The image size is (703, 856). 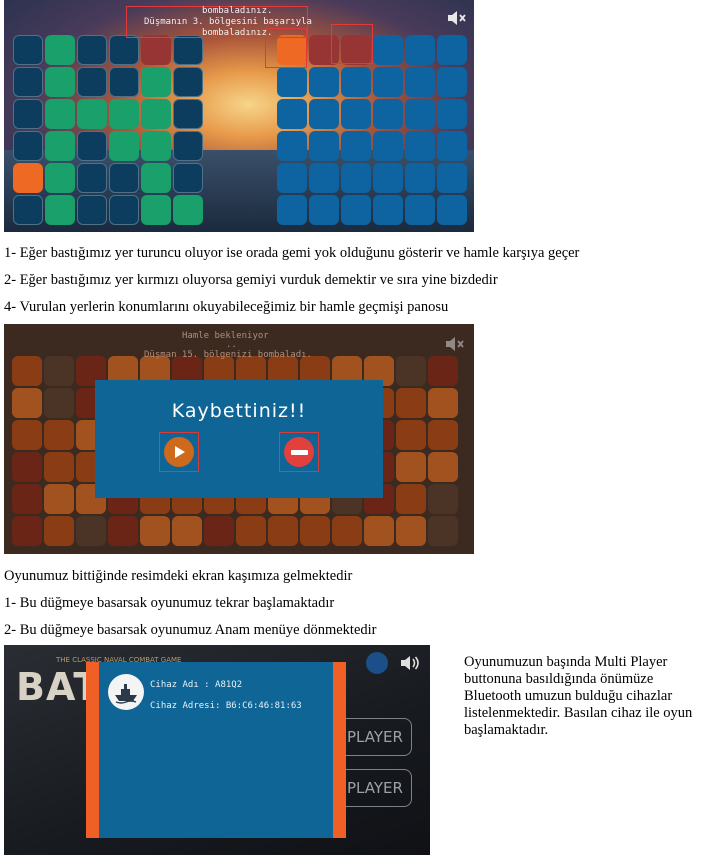 I want to click on speaker-icon, so click(x=410, y=665).